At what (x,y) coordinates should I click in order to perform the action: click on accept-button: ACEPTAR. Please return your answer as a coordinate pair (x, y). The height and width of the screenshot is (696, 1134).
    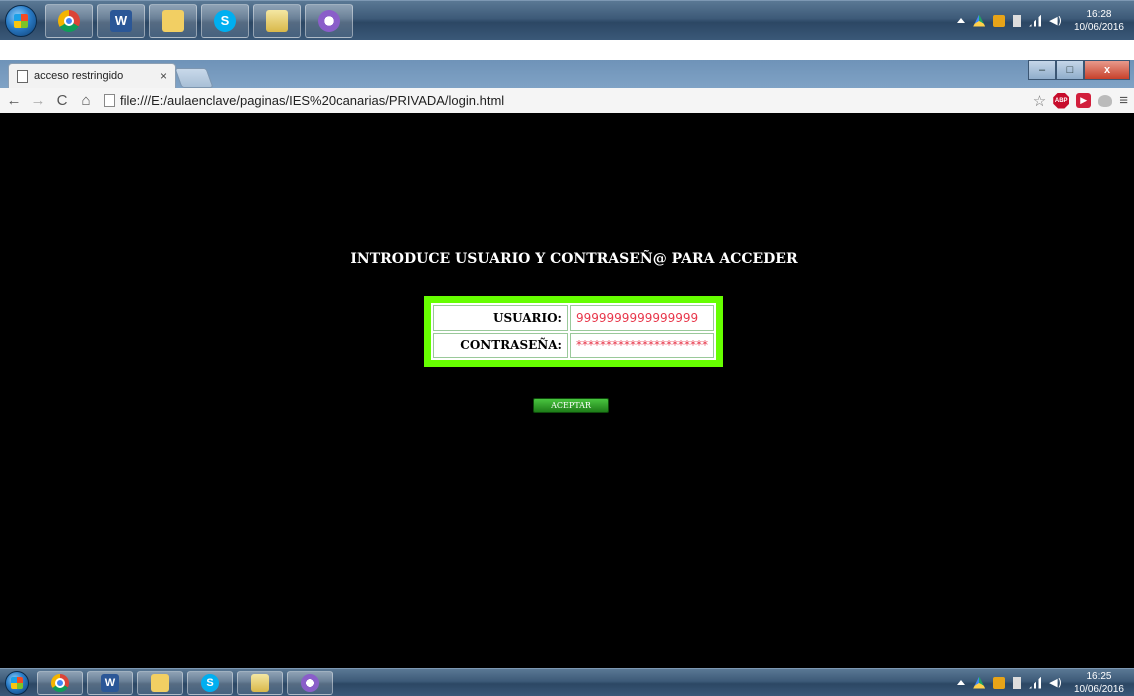
    Looking at the image, I should click on (571, 405).